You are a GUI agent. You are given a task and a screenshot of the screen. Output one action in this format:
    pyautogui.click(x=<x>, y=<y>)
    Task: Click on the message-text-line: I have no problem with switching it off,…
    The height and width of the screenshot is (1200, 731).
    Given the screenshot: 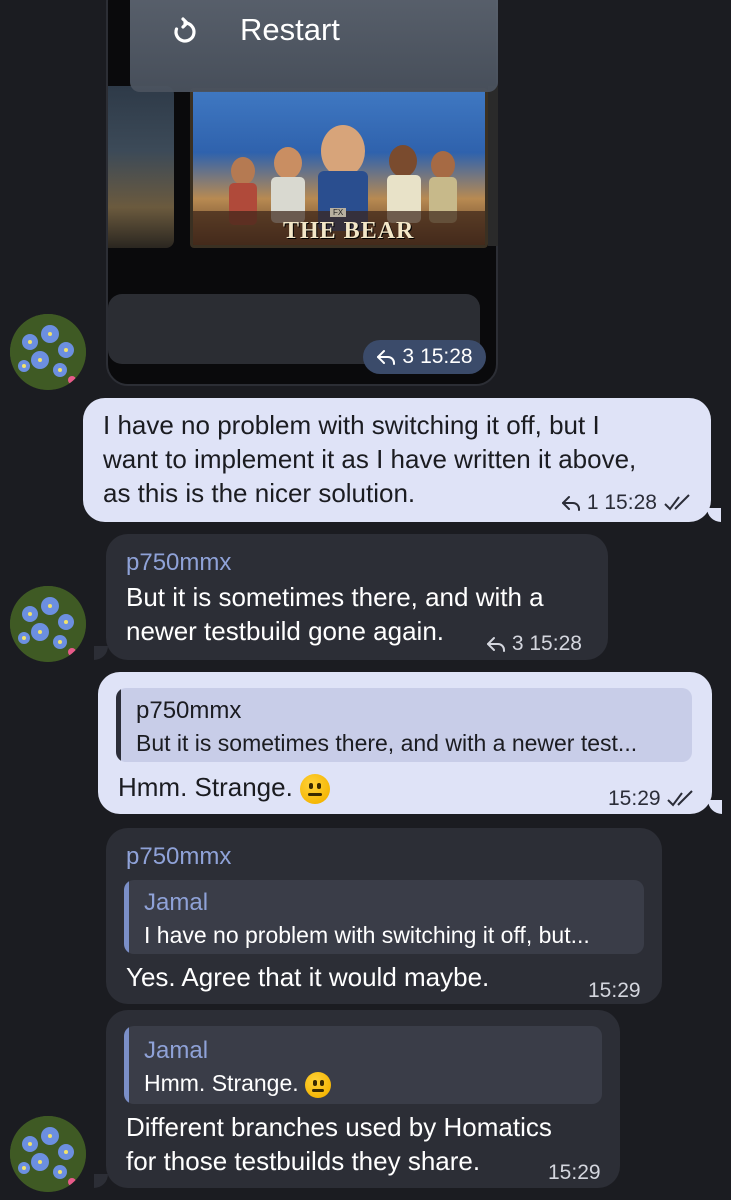 What is the action you would take?
    pyautogui.click(x=351, y=425)
    